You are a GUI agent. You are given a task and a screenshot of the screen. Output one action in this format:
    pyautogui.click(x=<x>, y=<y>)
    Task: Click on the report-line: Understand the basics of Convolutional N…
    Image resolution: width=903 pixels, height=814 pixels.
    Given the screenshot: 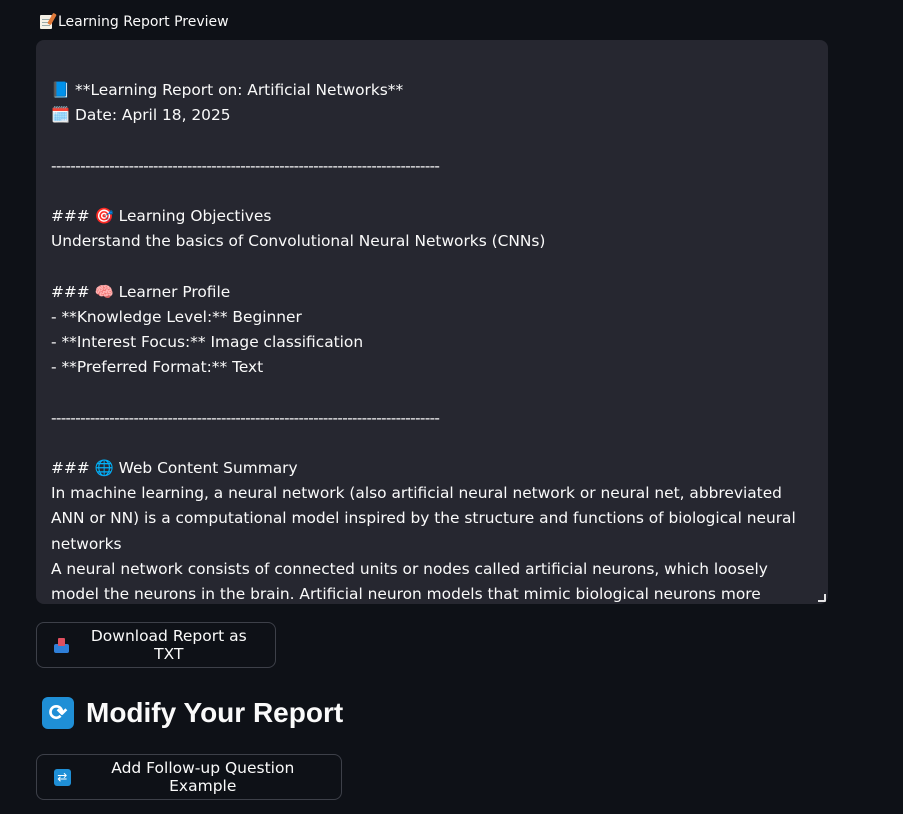 What is the action you would take?
    pyautogui.click(x=298, y=241)
    